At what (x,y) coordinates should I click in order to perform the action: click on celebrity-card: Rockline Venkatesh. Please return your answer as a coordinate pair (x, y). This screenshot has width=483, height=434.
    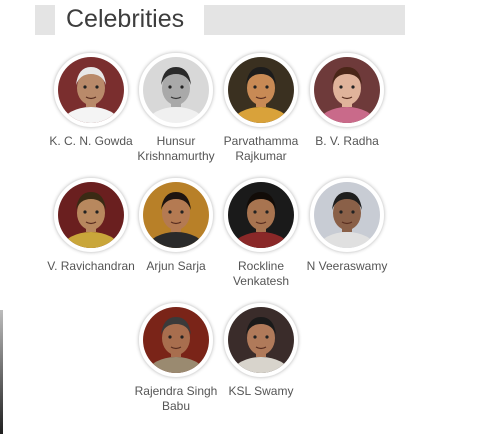
    Looking at the image, I should click on (261, 233).